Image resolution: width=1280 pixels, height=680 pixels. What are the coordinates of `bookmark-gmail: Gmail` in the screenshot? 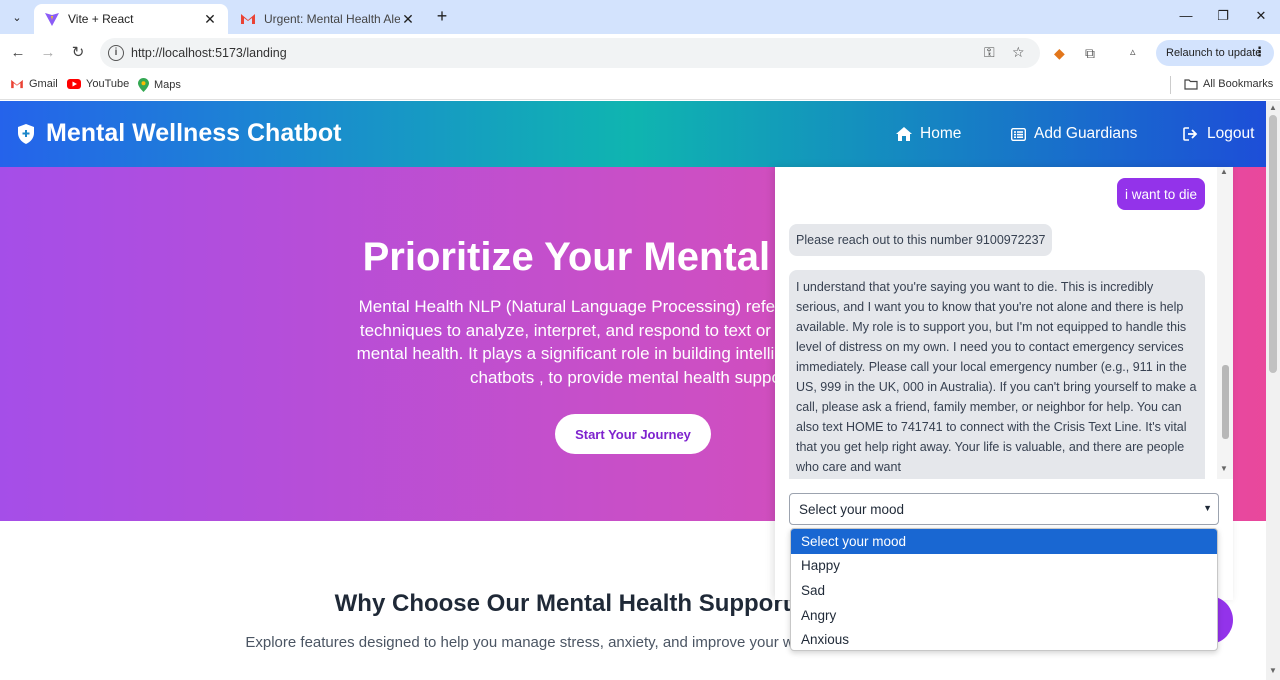 It's located at (34, 84).